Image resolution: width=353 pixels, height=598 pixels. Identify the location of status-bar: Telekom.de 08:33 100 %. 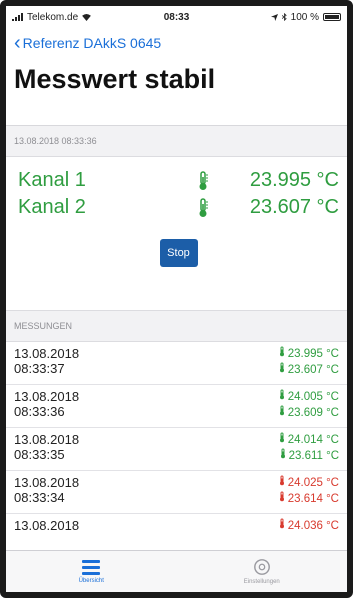
(176, 17).